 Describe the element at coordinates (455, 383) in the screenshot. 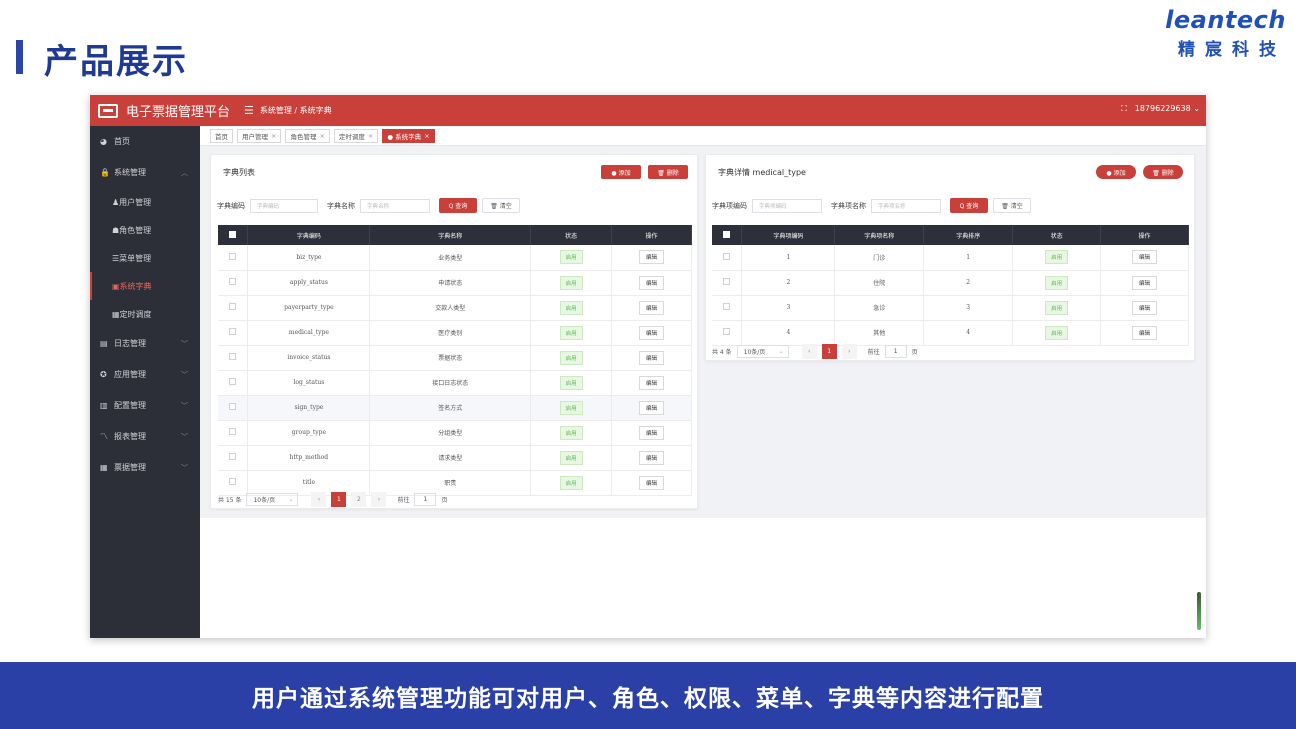

I see `table-row: log_status 接口日志状态 启用 编辑` at that location.